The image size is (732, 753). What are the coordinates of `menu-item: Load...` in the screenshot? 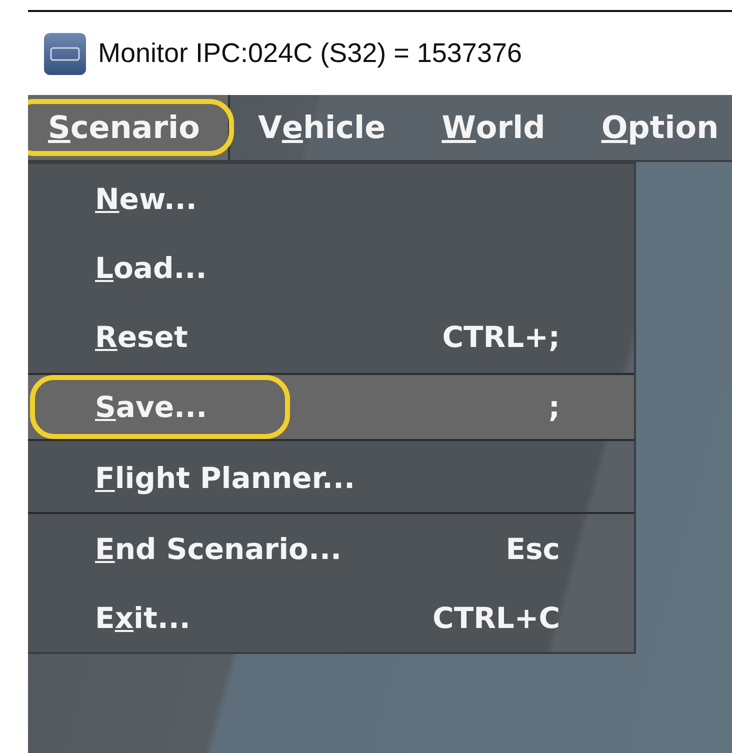 It's located at (331, 267).